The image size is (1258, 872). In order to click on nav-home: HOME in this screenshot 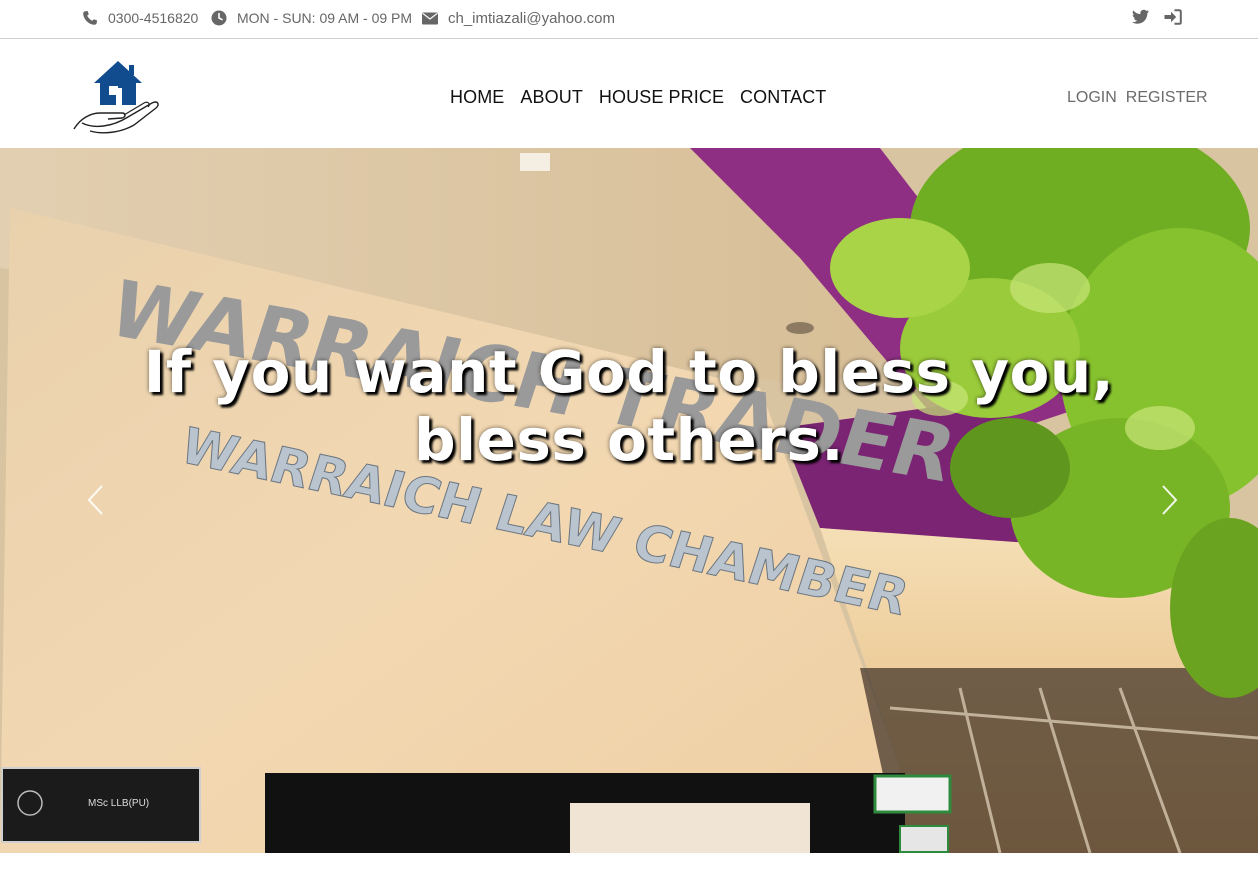, I will do `click(477, 97)`.